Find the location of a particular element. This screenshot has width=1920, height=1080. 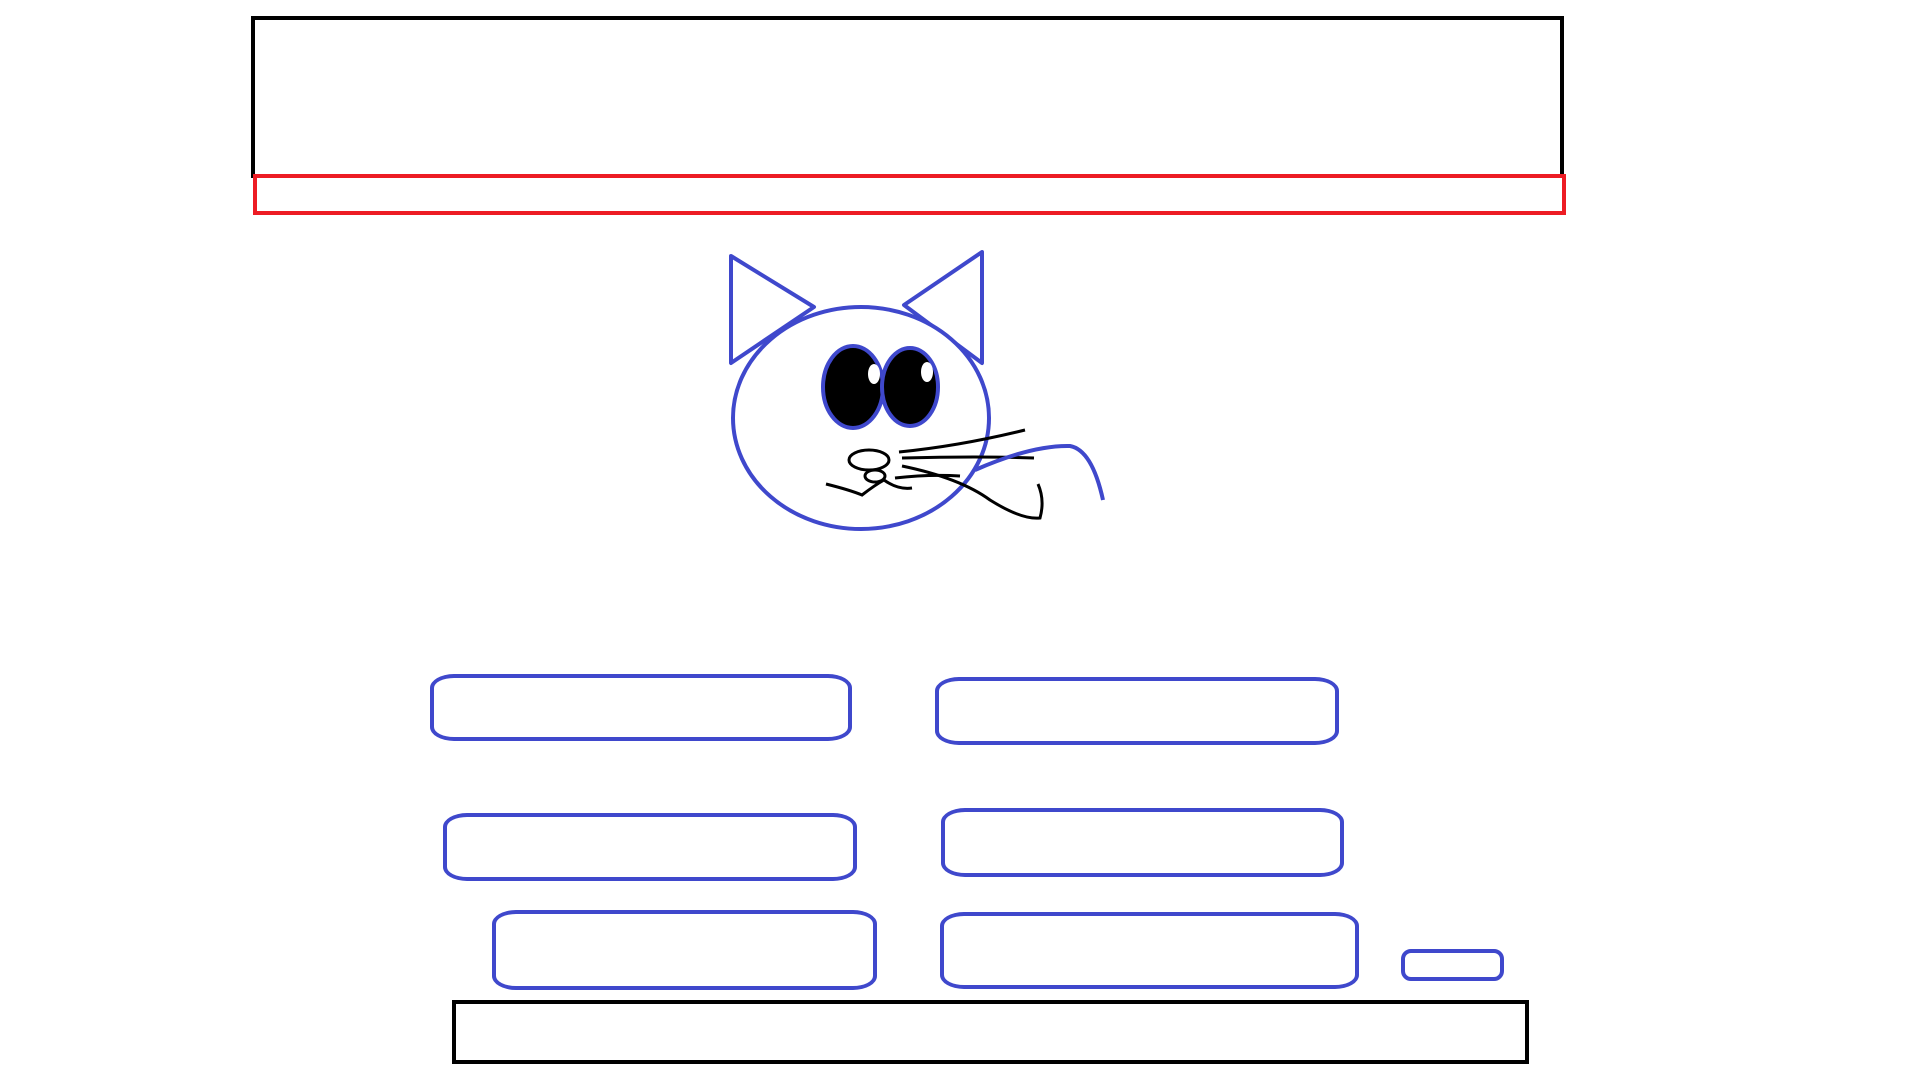

cat-tail is located at coordinates (1039, 472).